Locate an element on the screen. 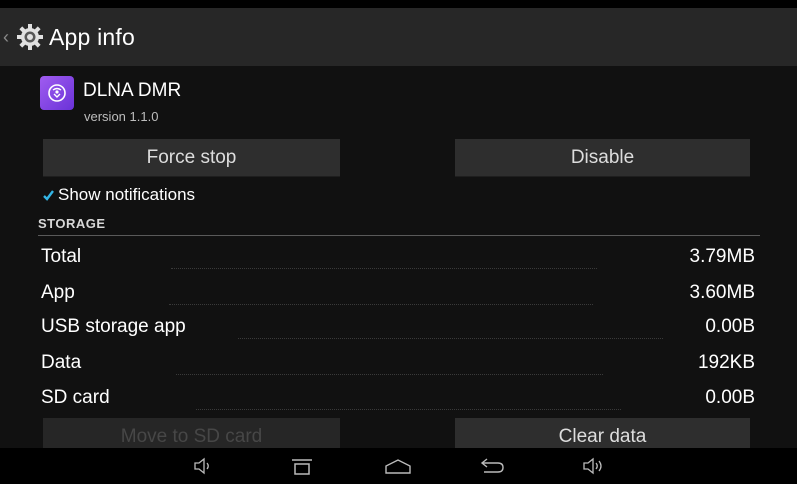  dlna-app-icon is located at coordinates (57, 93).